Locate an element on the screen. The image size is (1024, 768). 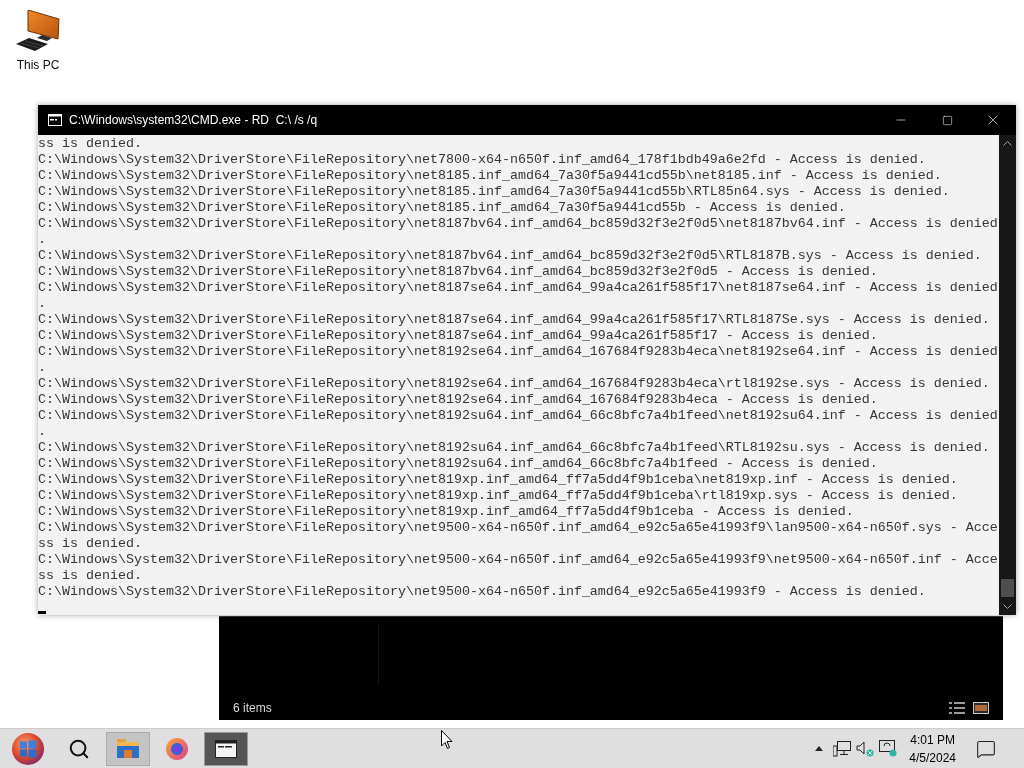
console-line: C:\Windows\System32\DriverStore\FileRepository\net8185.inf_amd64_7a30f5a9441cd55b\RTL85n64.sys - Access is denied. is located at coordinates (494, 192).